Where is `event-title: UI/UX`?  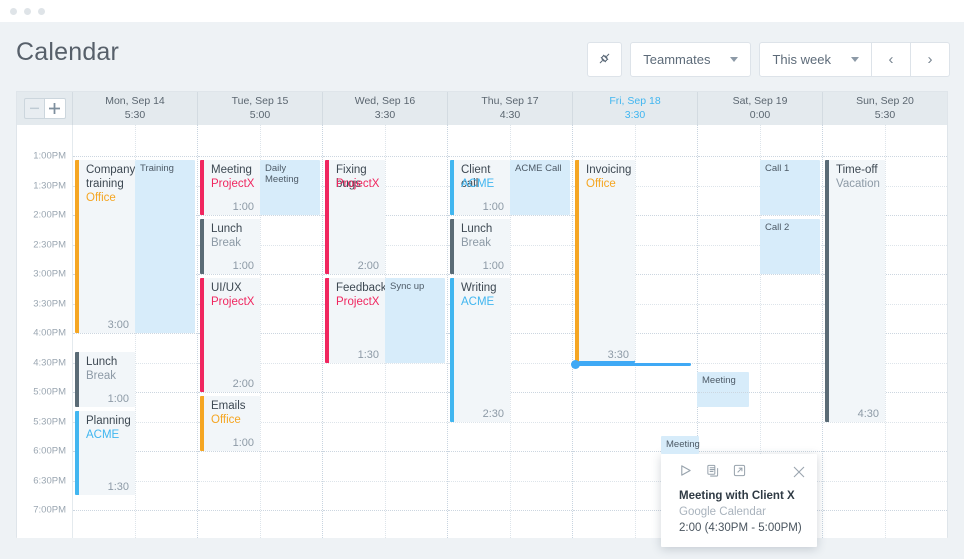 event-title: UI/UX is located at coordinates (226, 288).